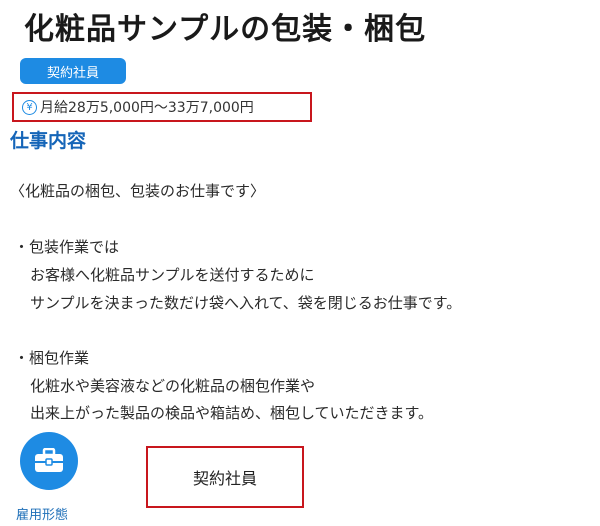 This screenshot has width=600, height=526. Describe the element at coordinates (232, 413) in the screenshot. I see `job-line-boxing-detail-2: 出来上がった製品の検品や箱詰め、梱包していただきます。` at that location.